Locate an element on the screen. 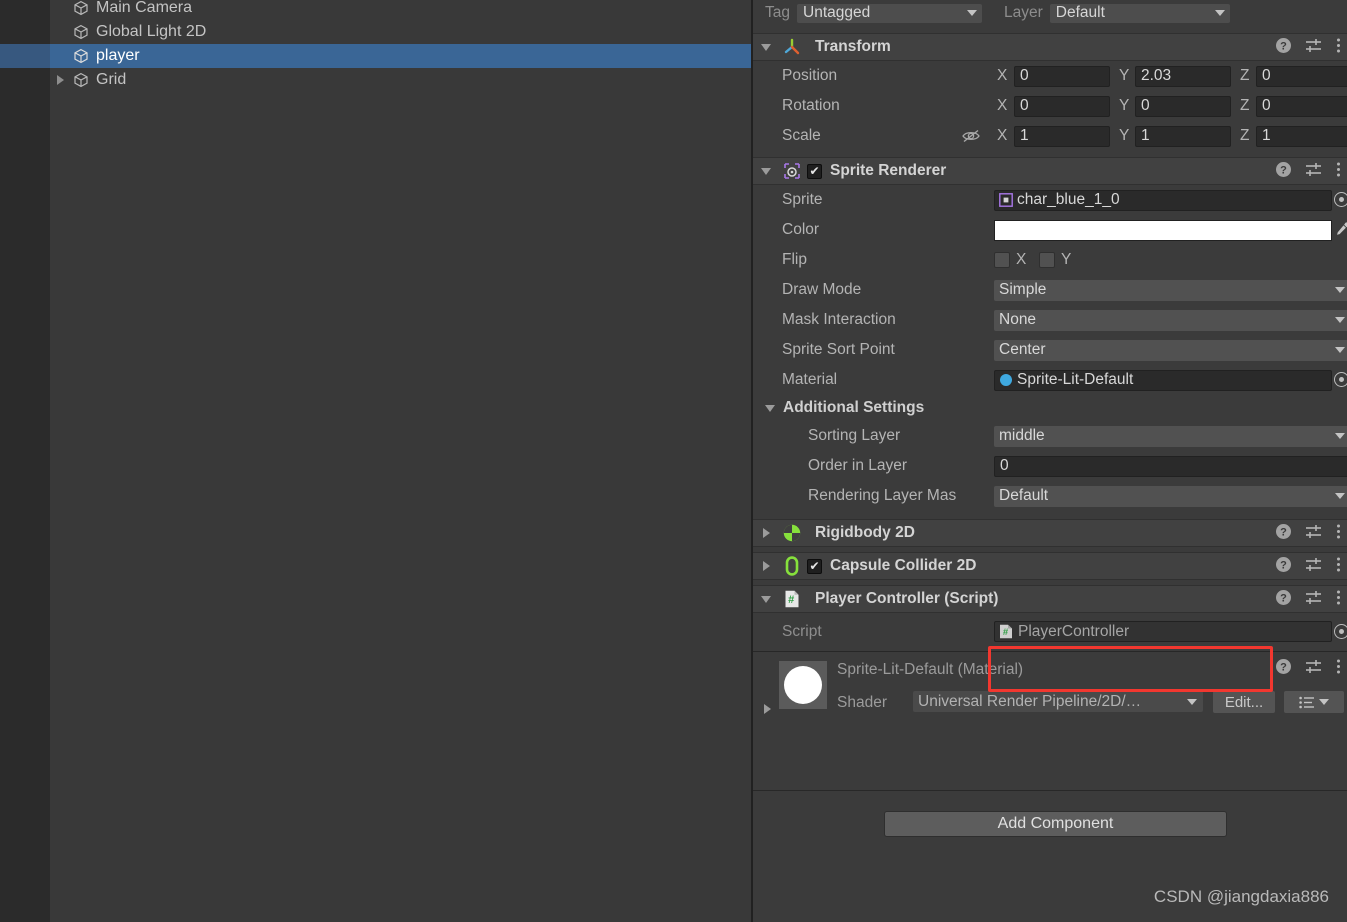 Image resolution: width=1347 pixels, height=922 pixels. flip-x-label: X is located at coordinates (1021, 259).